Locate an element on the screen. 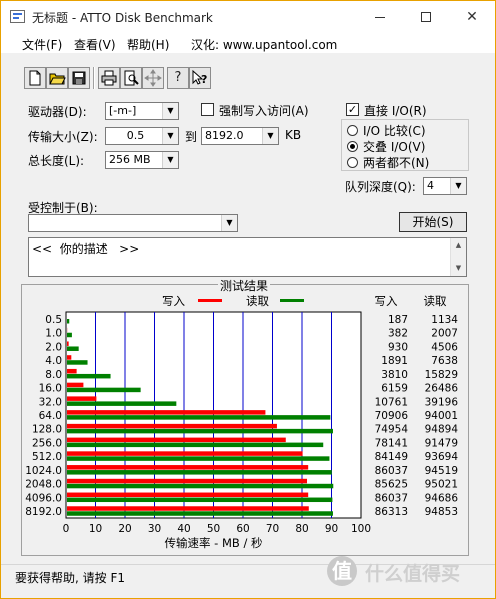  read-value: 94894 is located at coordinates (442, 430).